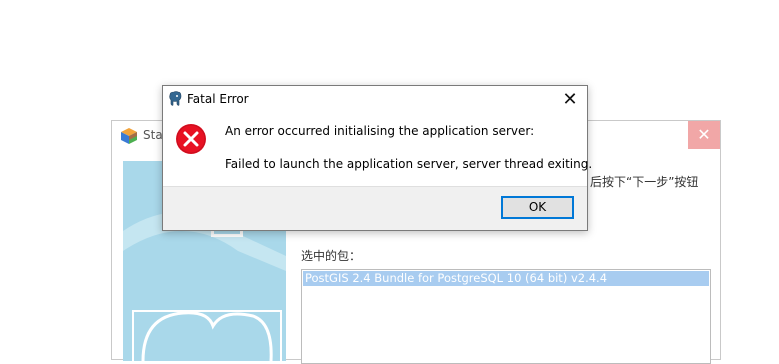 The height and width of the screenshot is (364, 779). Describe the element at coordinates (704, 135) in the screenshot. I see `background-close-button: ✕` at that location.